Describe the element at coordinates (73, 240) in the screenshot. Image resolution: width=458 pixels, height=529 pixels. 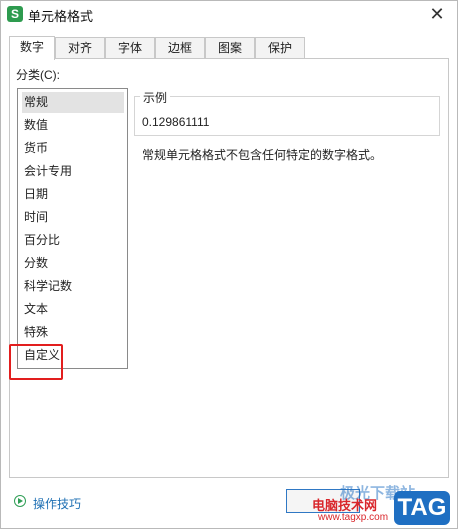
I see `category-percentage: 百分比` at that location.